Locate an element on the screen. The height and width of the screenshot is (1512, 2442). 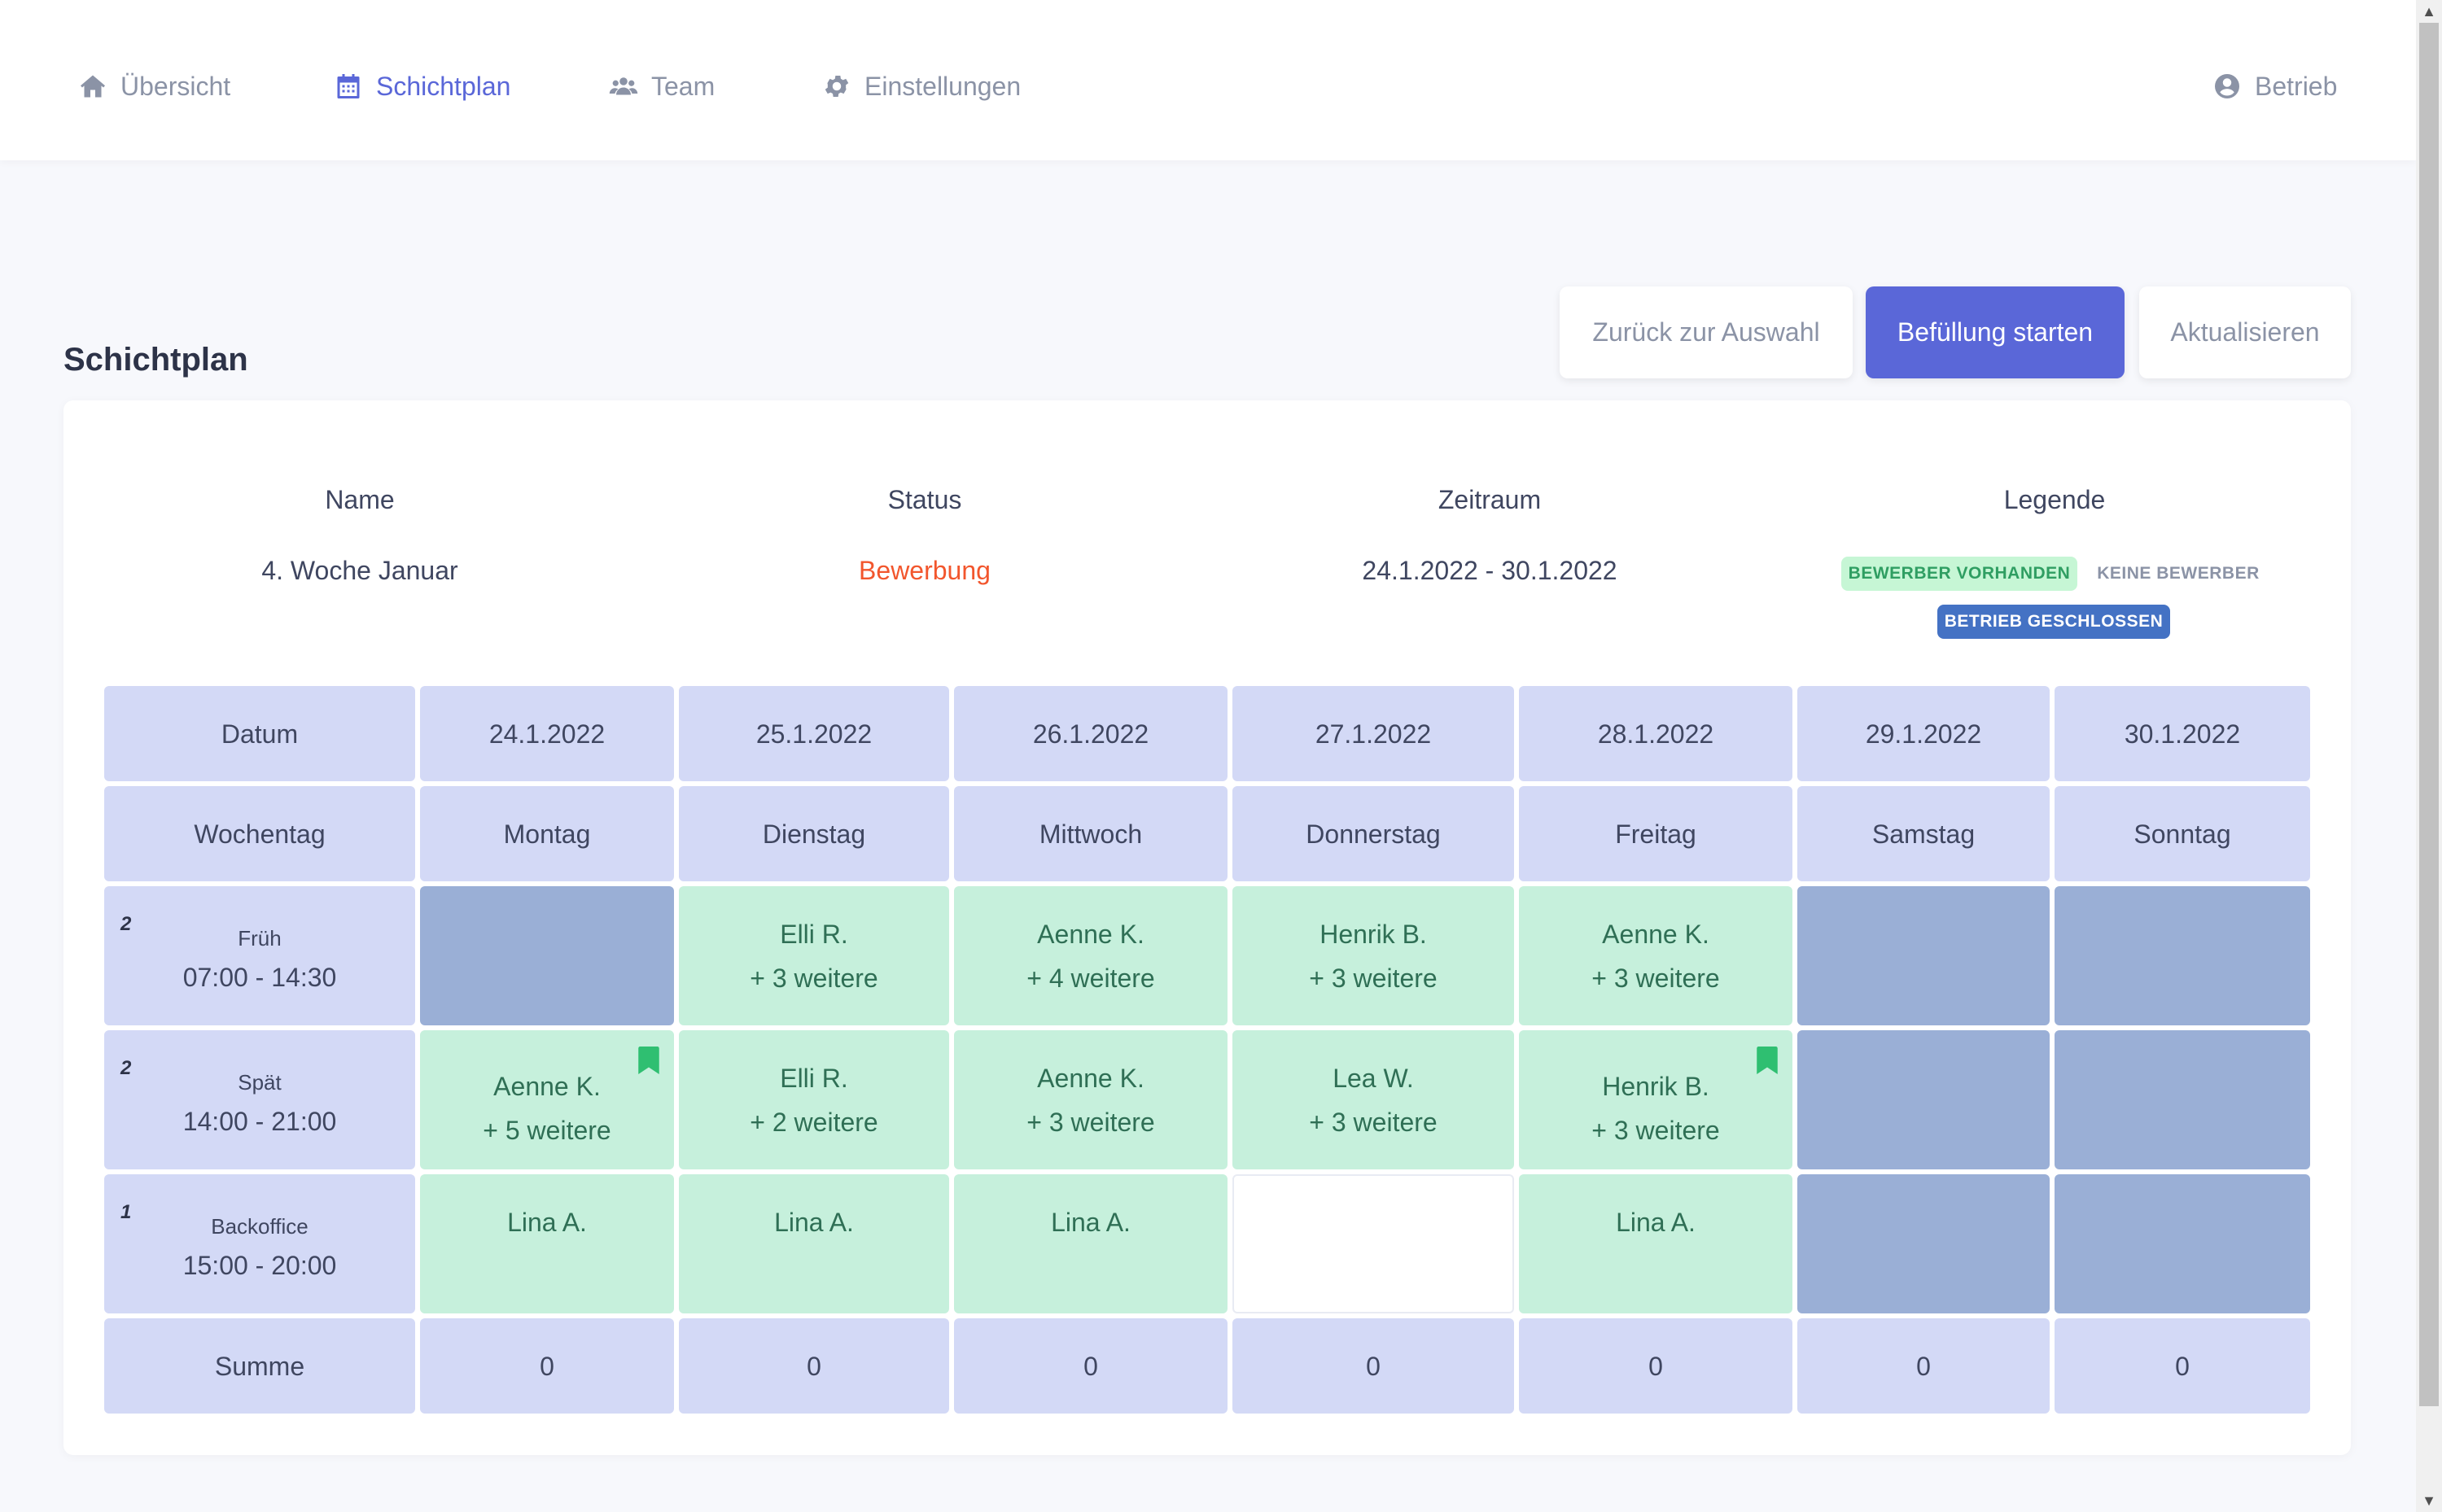
weekday-cell: Sonntag is located at coordinates (2182, 833).